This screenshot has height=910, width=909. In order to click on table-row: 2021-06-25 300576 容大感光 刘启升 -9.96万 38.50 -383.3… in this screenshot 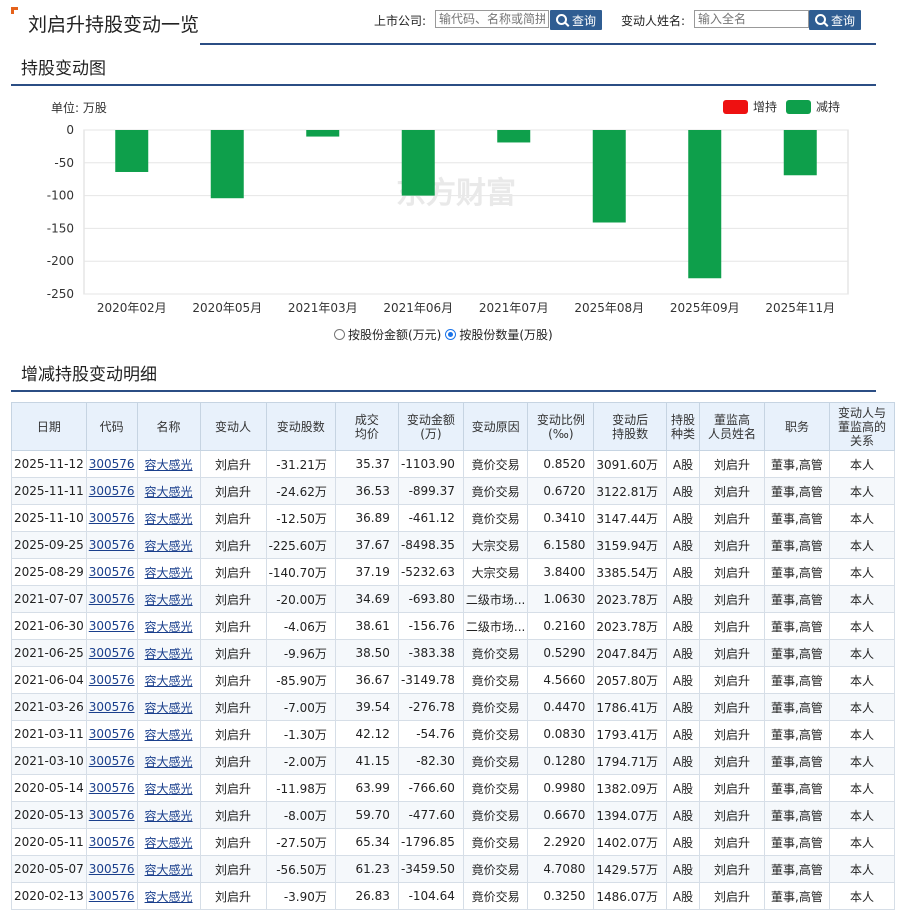, I will do `click(453, 653)`.